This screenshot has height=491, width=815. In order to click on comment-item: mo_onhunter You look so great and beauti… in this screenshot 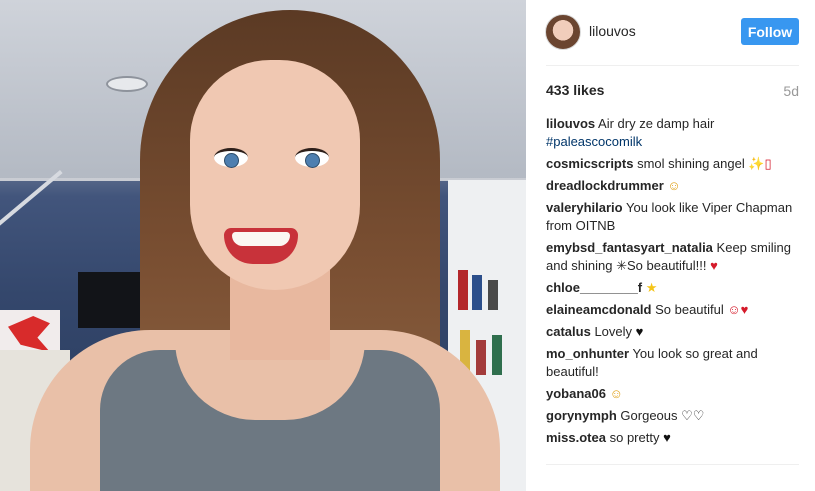, I will do `click(673, 363)`.